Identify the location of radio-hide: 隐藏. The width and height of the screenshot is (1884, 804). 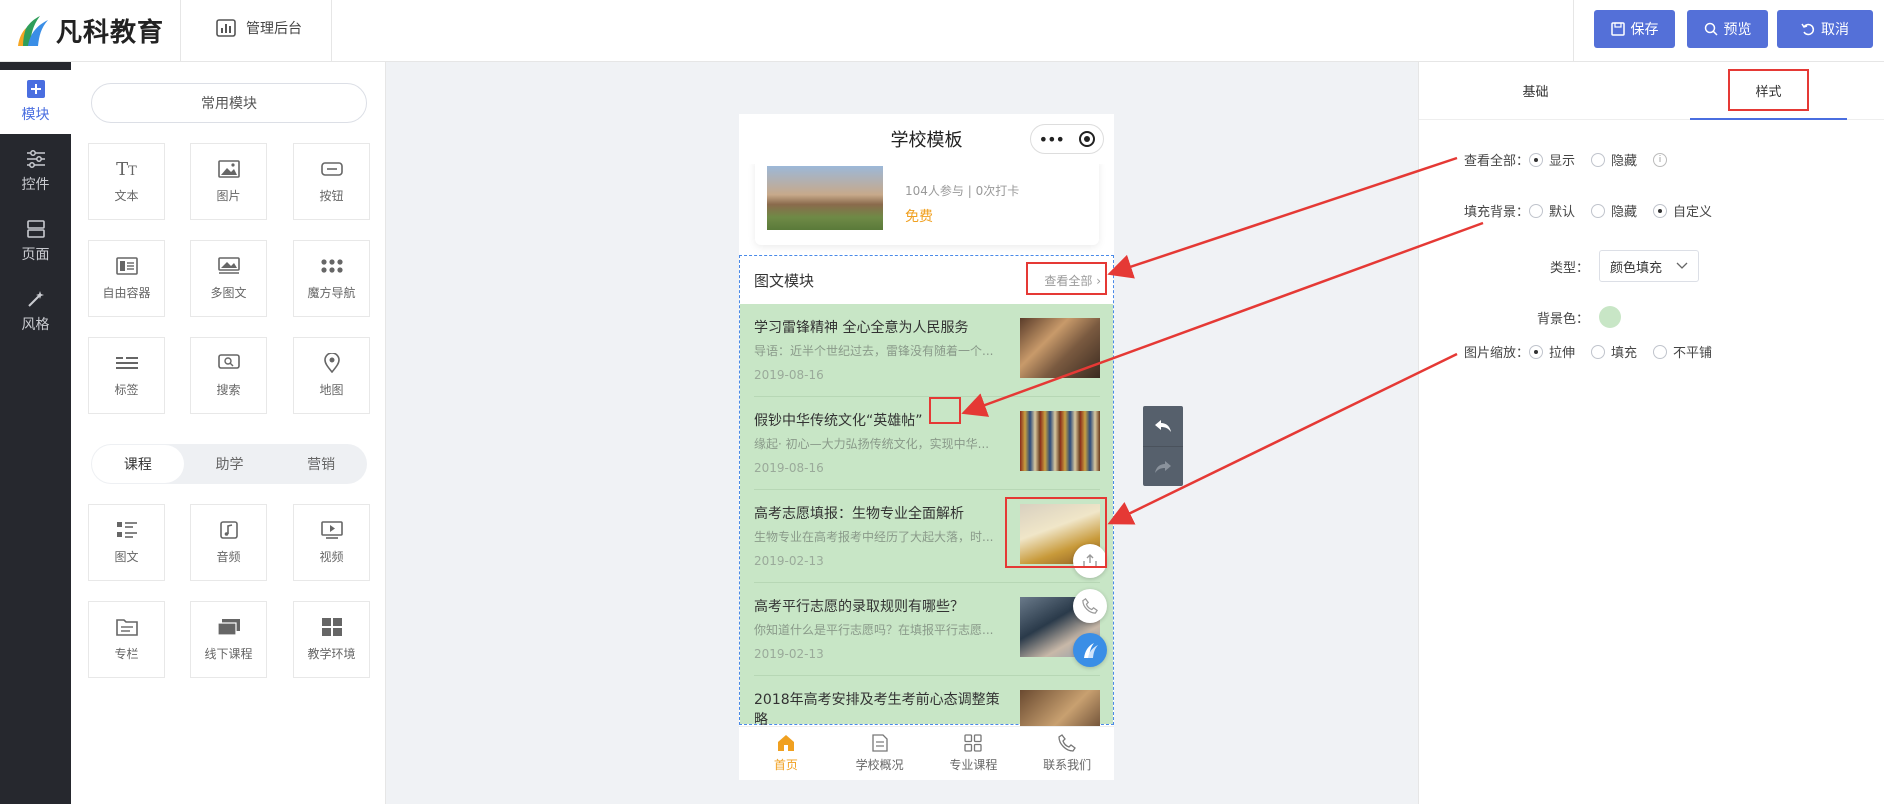
(1614, 159).